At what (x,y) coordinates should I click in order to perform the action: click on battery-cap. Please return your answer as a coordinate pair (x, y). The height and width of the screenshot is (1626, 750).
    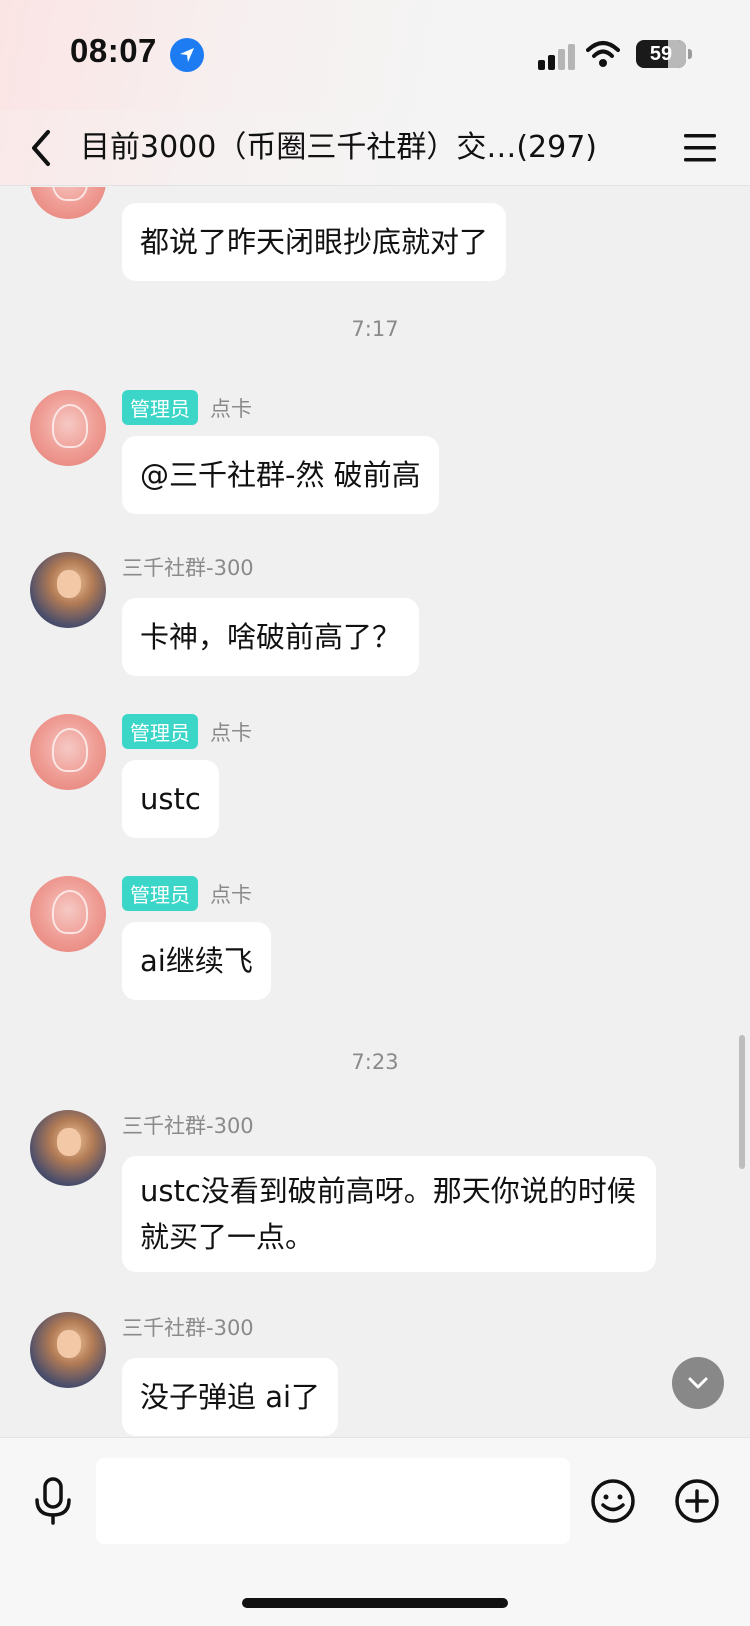
    Looking at the image, I should click on (690, 54).